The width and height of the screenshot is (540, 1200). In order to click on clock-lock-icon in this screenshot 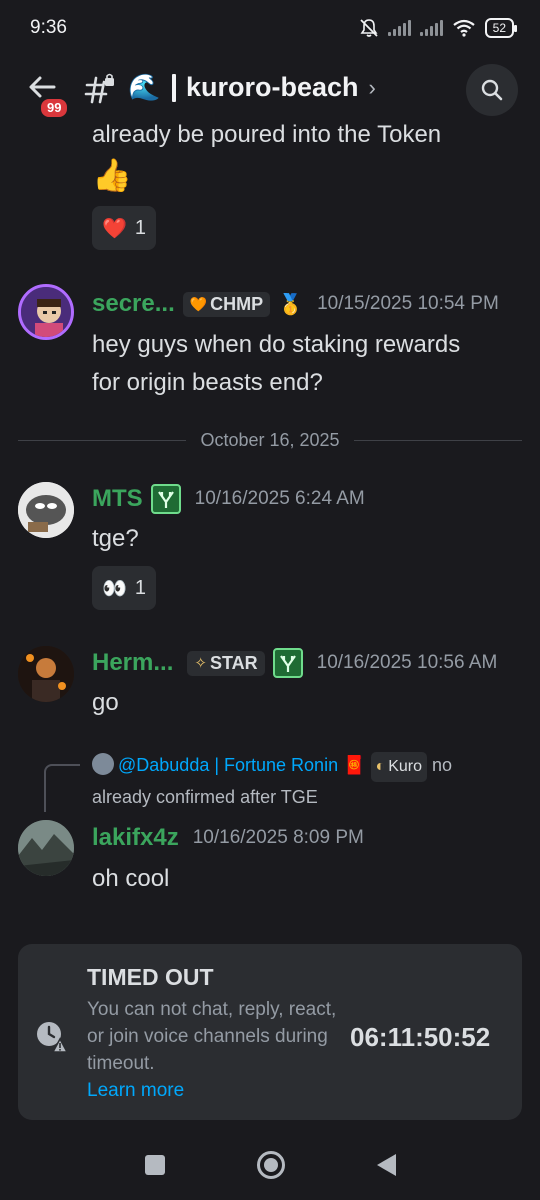, I will do `click(52, 1037)`.